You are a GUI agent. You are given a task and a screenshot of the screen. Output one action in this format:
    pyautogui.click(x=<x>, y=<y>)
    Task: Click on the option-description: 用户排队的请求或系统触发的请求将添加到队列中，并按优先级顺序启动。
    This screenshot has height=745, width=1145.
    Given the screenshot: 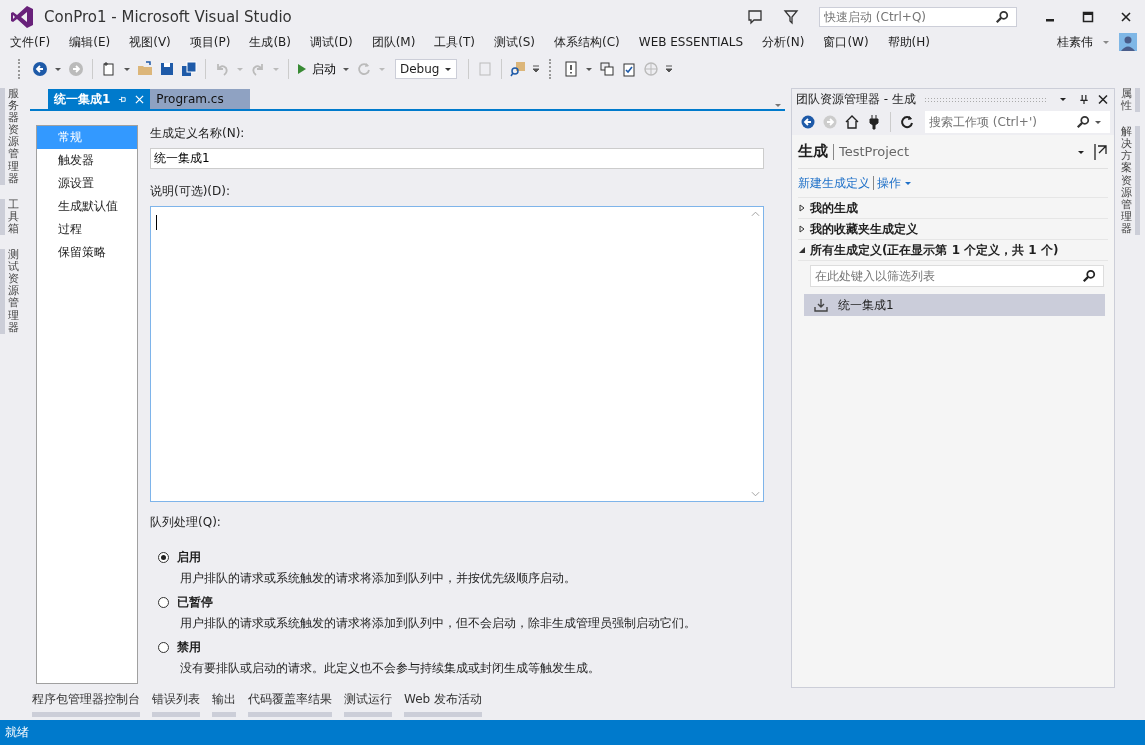 What is the action you would take?
    pyautogui.click(x=378, y=578)
    